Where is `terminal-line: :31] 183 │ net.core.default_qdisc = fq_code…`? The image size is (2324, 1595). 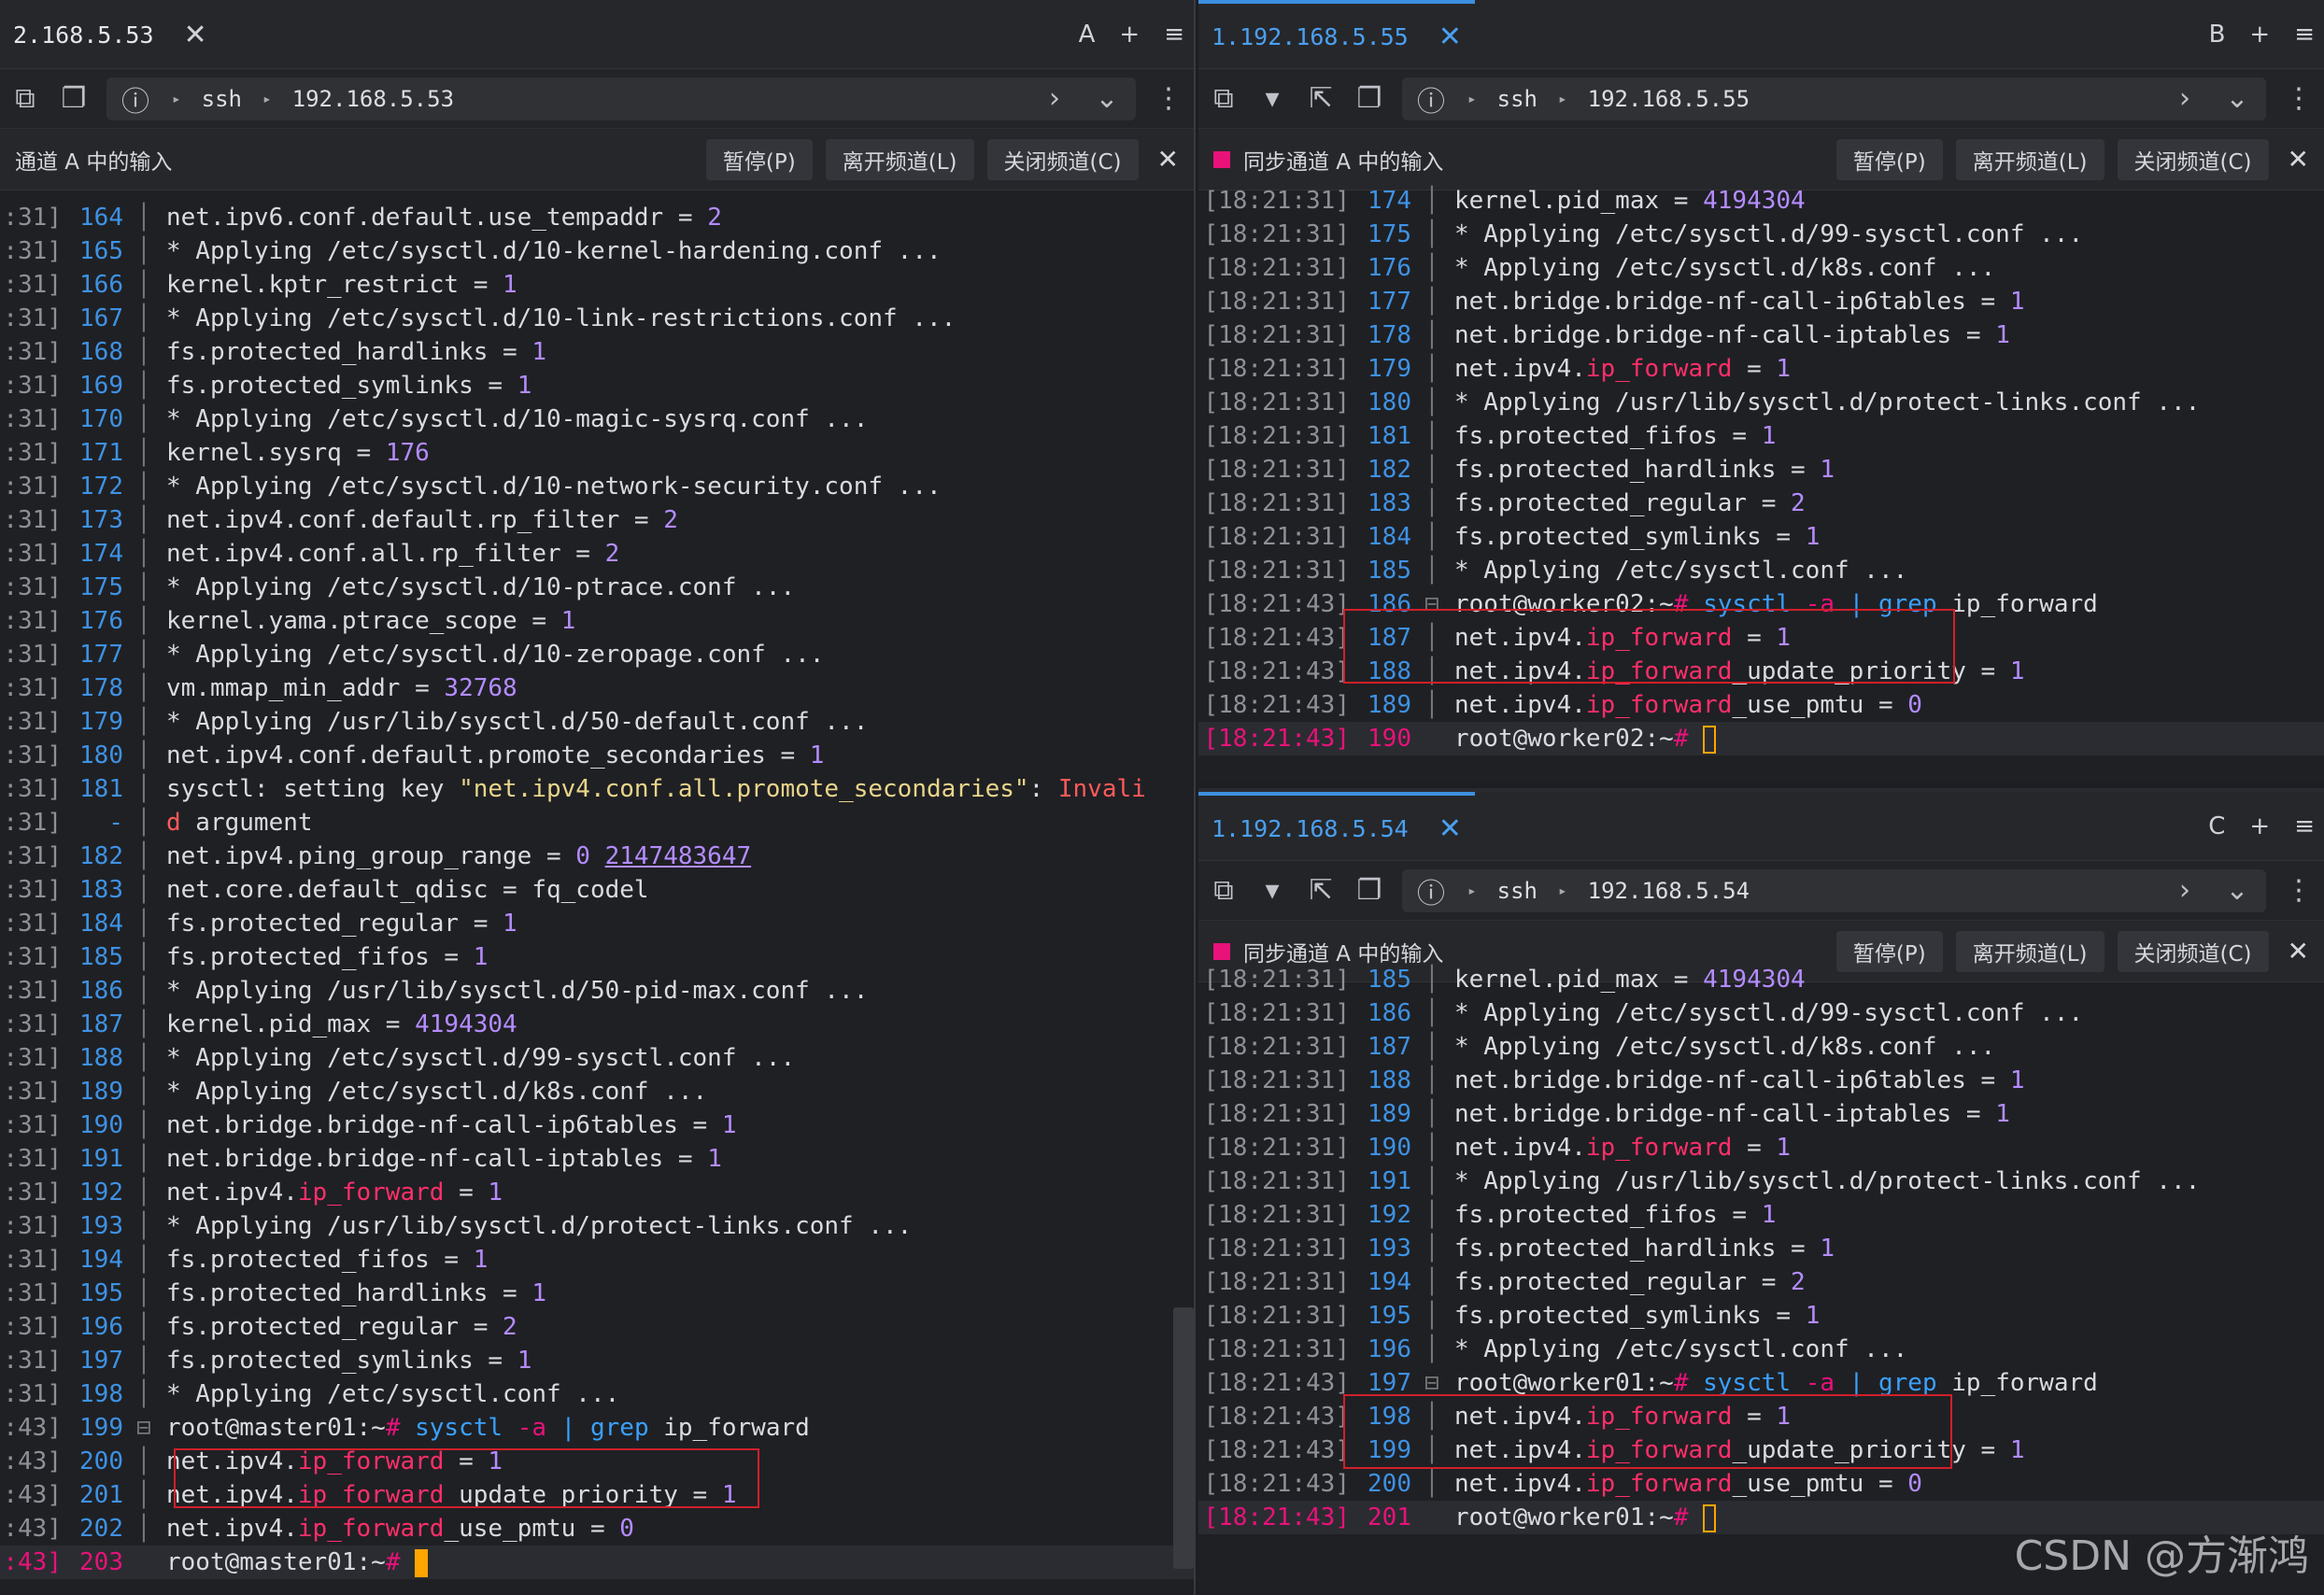
terminal-line: :31] 183 │ net.core.default_qdisc = fq_code… is located at coordinates (597, 890).